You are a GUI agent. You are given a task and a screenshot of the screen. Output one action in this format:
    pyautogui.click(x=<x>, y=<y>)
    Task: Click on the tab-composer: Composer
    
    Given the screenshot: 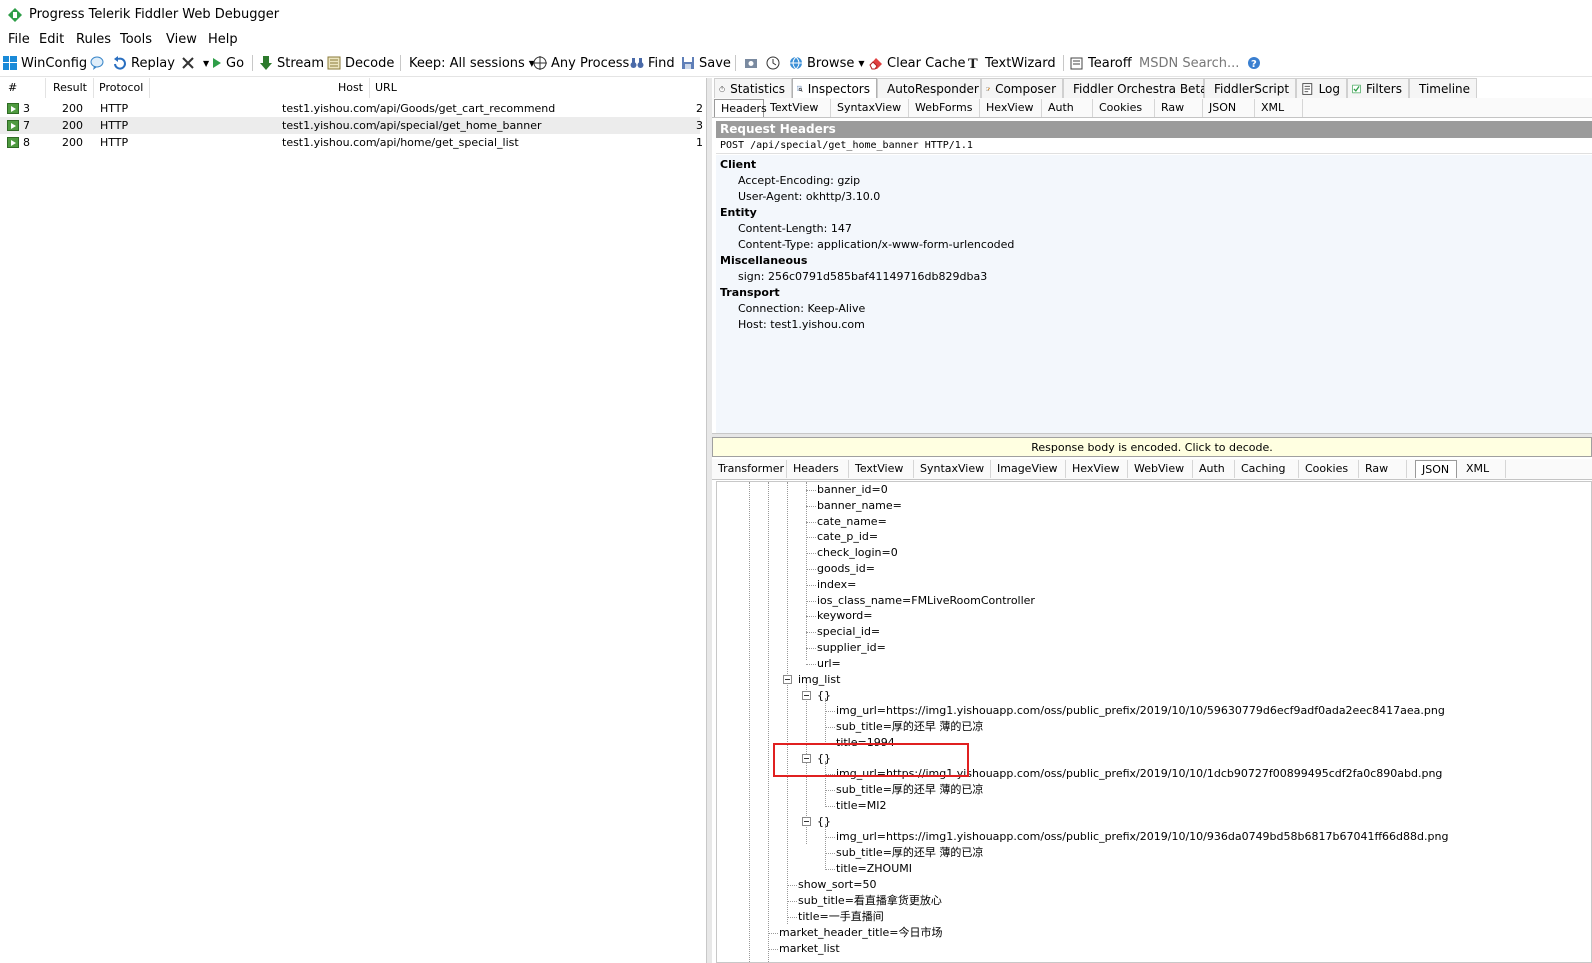 What is the action you would take?
    pyautogui.click(x=1022, y=88)
    